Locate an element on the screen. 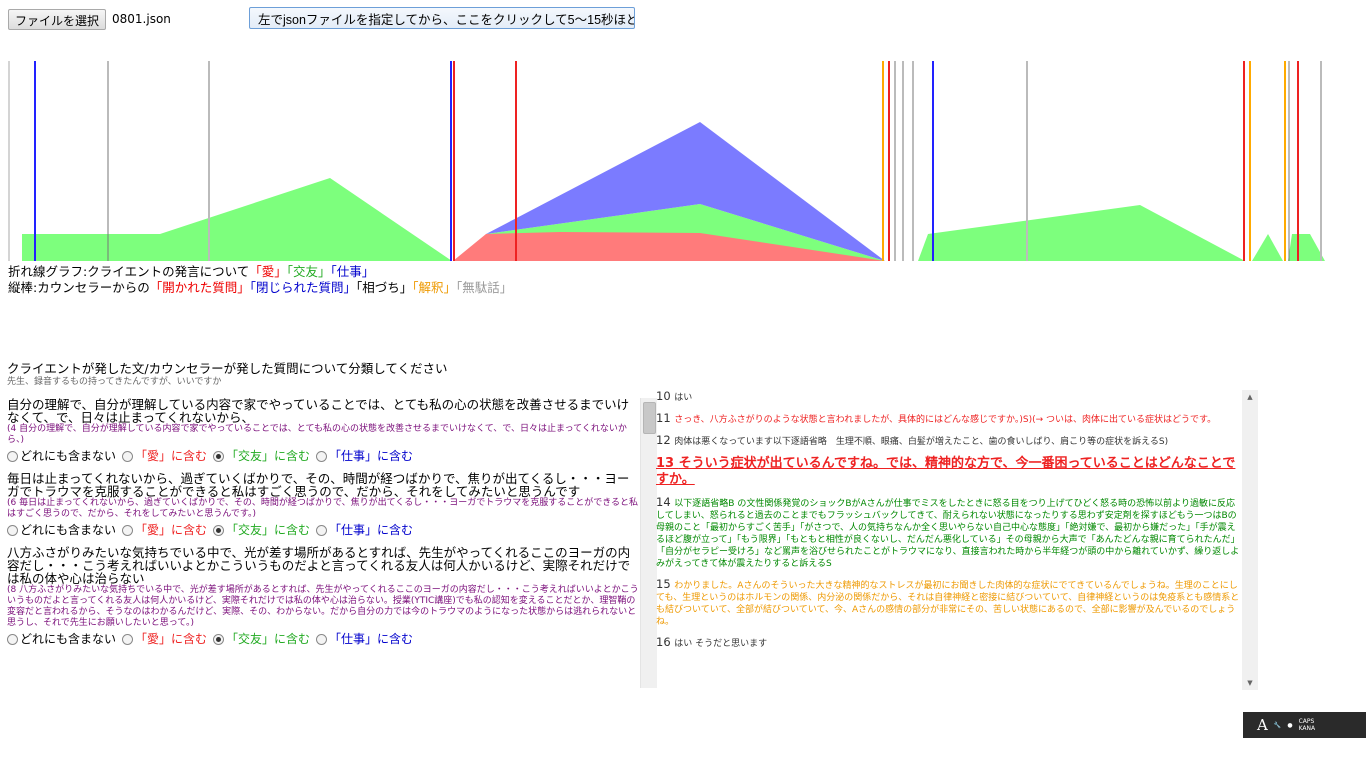  legend-client-prefix: 折れ線グラフ:クライエントの発言について is located at coordinates (129, 271).